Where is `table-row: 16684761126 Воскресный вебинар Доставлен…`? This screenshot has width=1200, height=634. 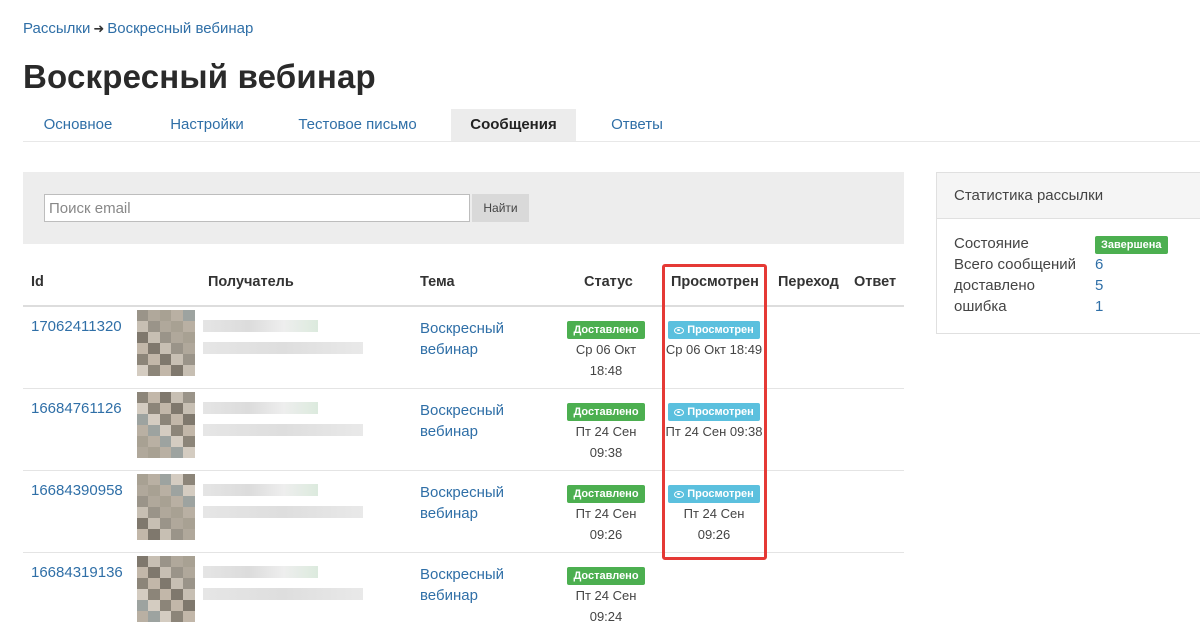 table-row: 16684761126 Воскресный вебинар Доставлен… is located at coordinates (463, 429).